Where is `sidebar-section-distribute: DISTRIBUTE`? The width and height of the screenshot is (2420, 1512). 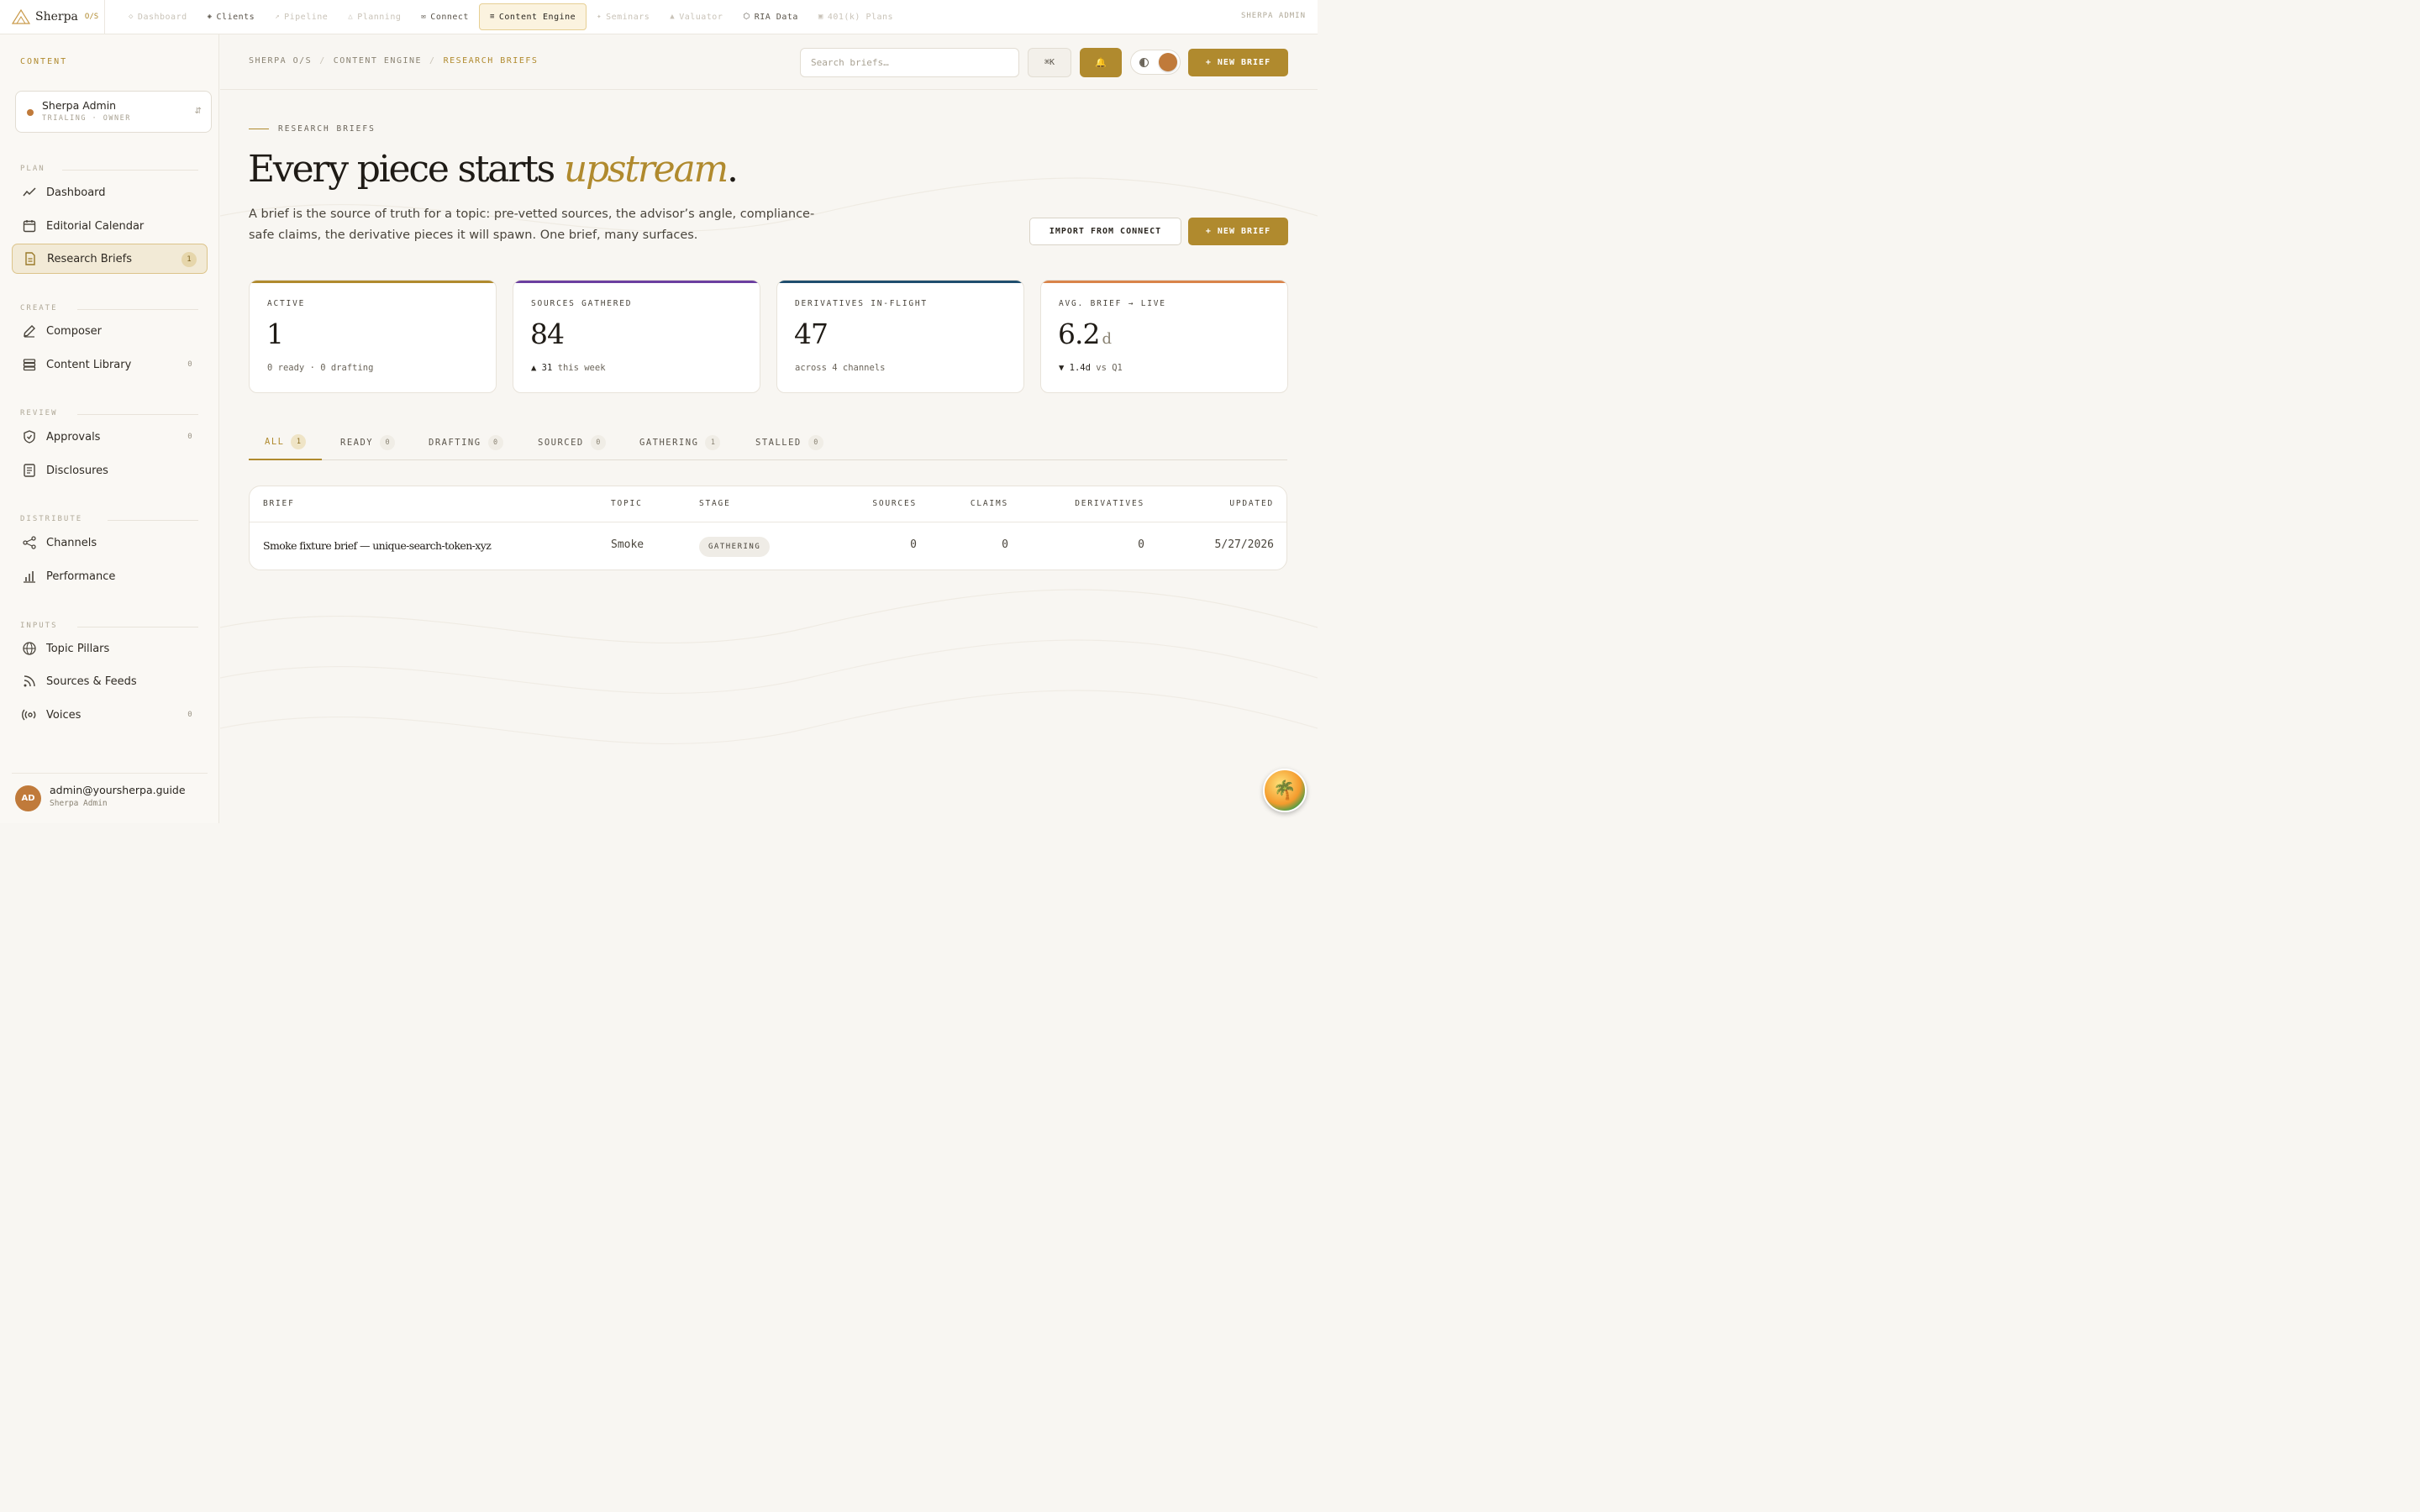 sidebar-section-distribute: DISTRIBUTE is located at coordinates (52, 519).